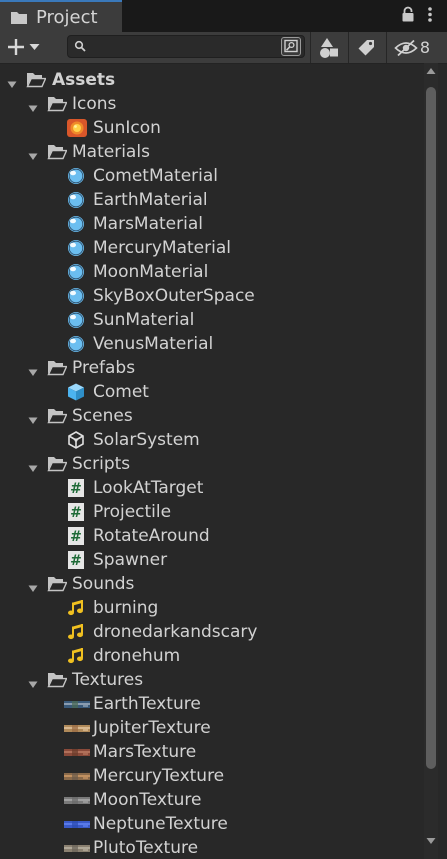 Image resolution: width=447 pixels, height=859 pixels. What do you see at coordinates (212, 128) in the screenshot?
I see `tree-item-sunicon: SunIcon` at bounding box center [212, 128].